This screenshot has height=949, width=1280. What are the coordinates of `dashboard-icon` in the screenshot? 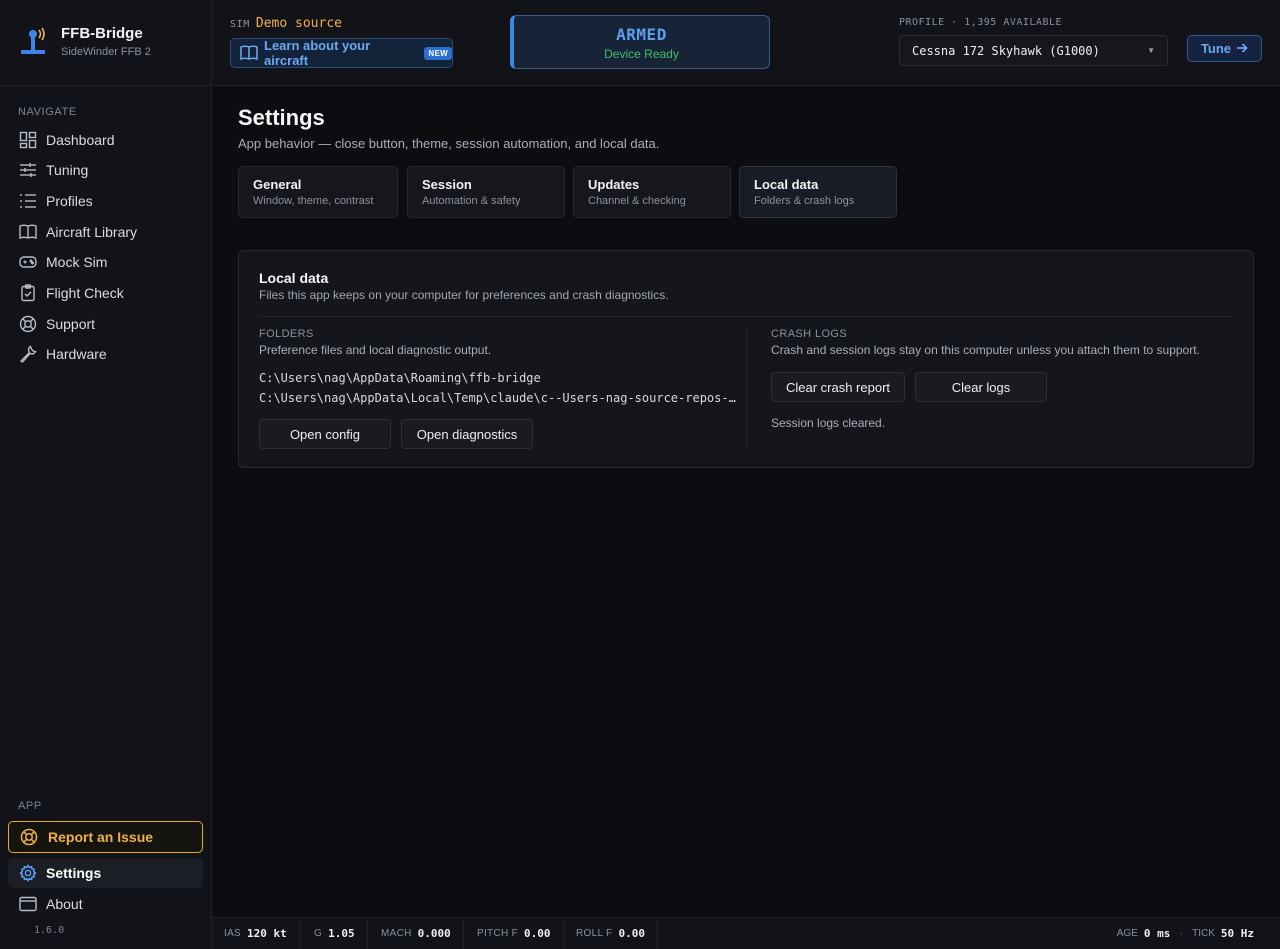 It's located at (28, 140).